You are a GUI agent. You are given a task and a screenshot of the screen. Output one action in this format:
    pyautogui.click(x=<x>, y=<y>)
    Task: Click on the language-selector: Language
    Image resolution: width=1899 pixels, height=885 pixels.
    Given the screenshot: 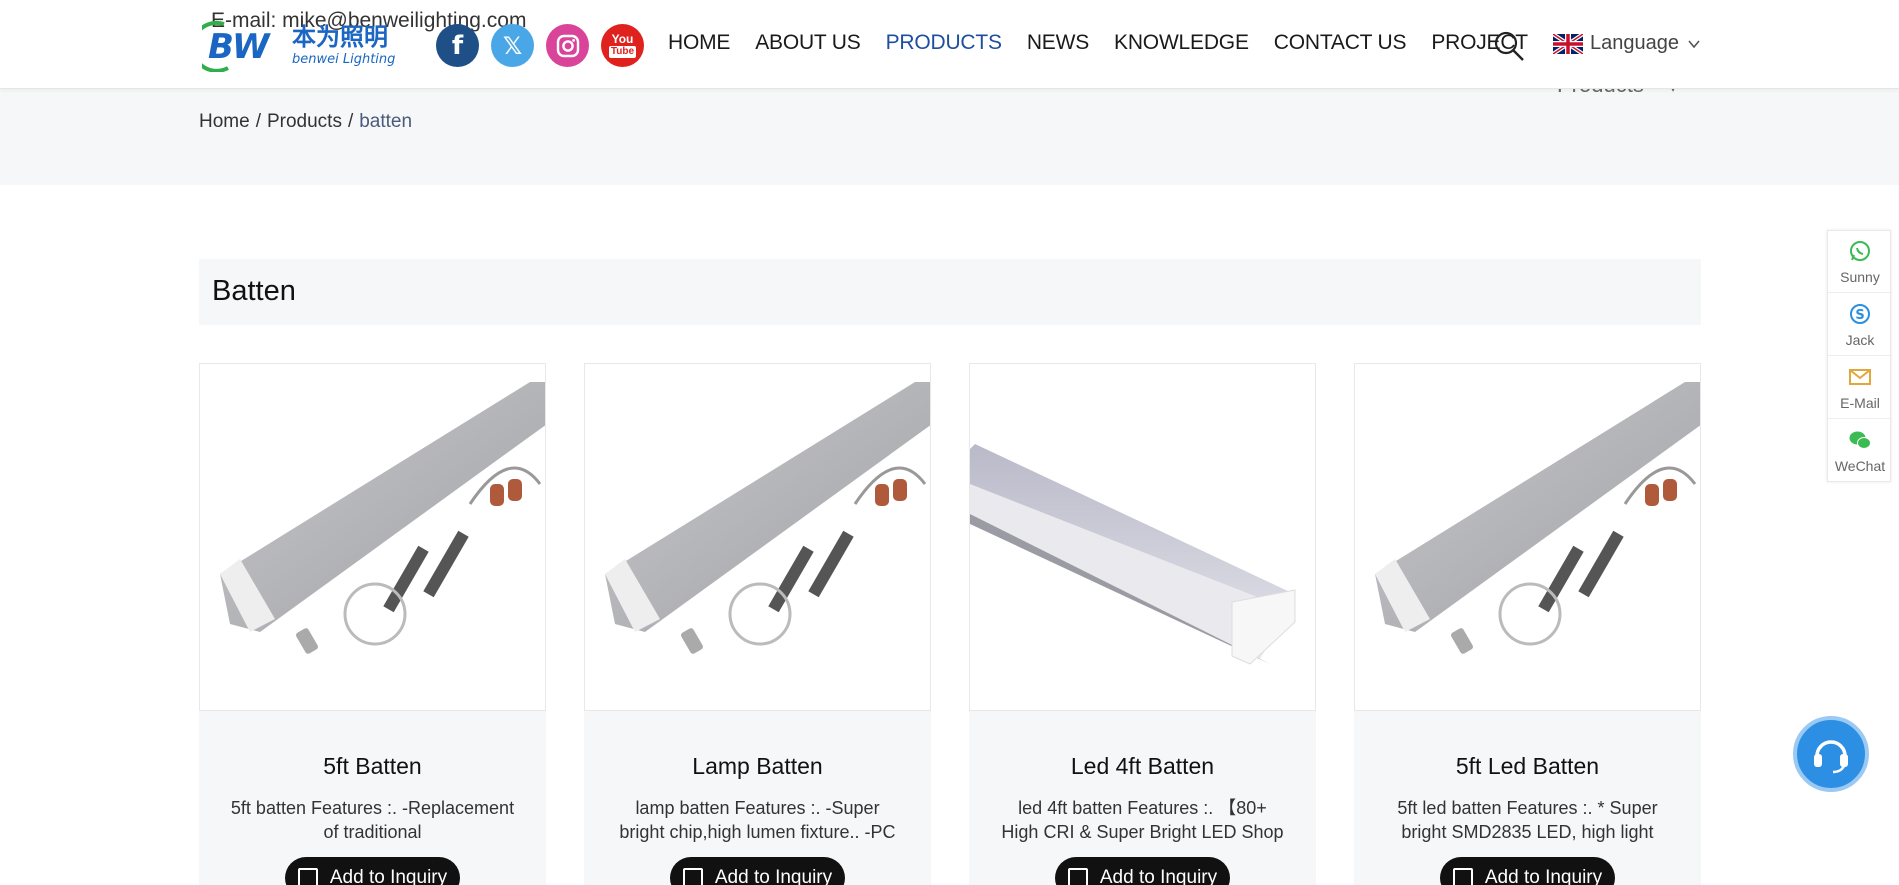 What is the action you would take?
    pyautogui.click(x=1627, y=43)
    